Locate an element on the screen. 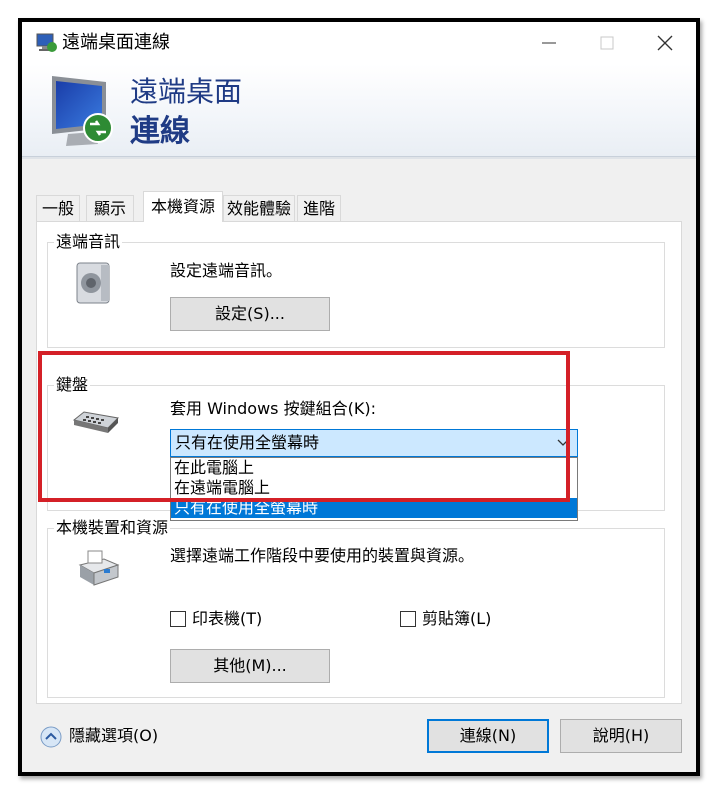 Image resolution: width=720 pixels, height=793 pixels. help-button: 說明(H) is located at coordinates (621, 736).